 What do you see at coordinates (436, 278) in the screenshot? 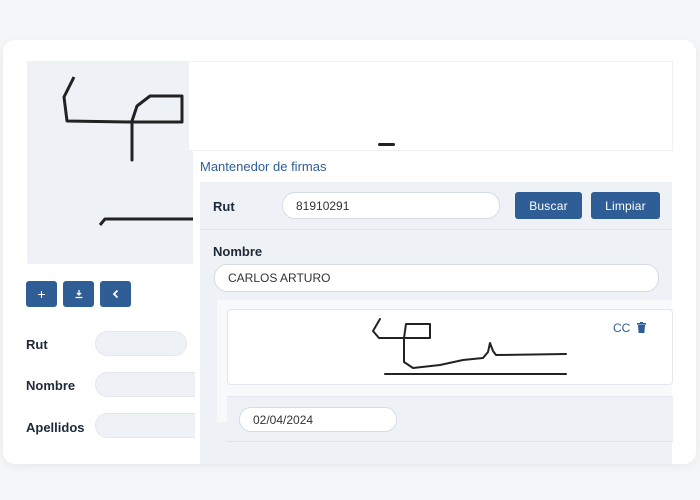
I see `nombre-input: CARLOS ARTURO` at bounding box center [436, 278].